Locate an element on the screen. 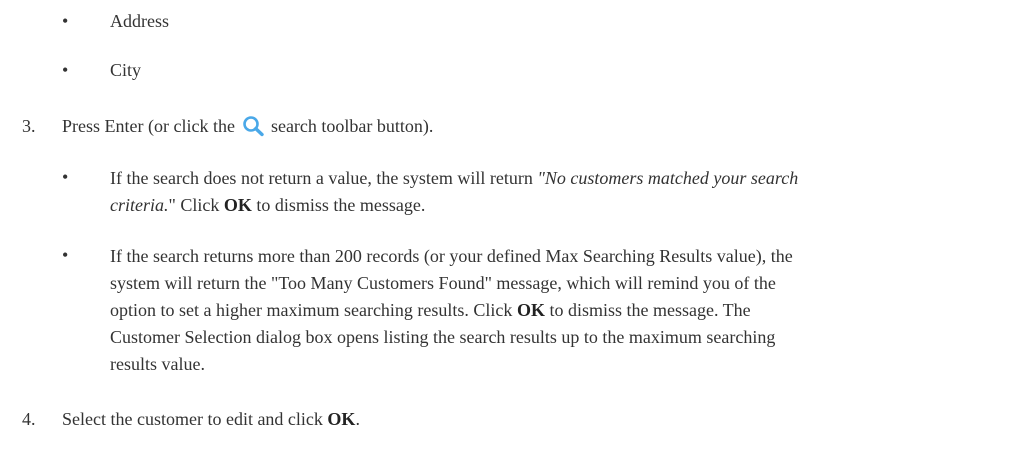 This screenshot has height=449, width=1033. text: " Click is located at coordinates (196, 205).